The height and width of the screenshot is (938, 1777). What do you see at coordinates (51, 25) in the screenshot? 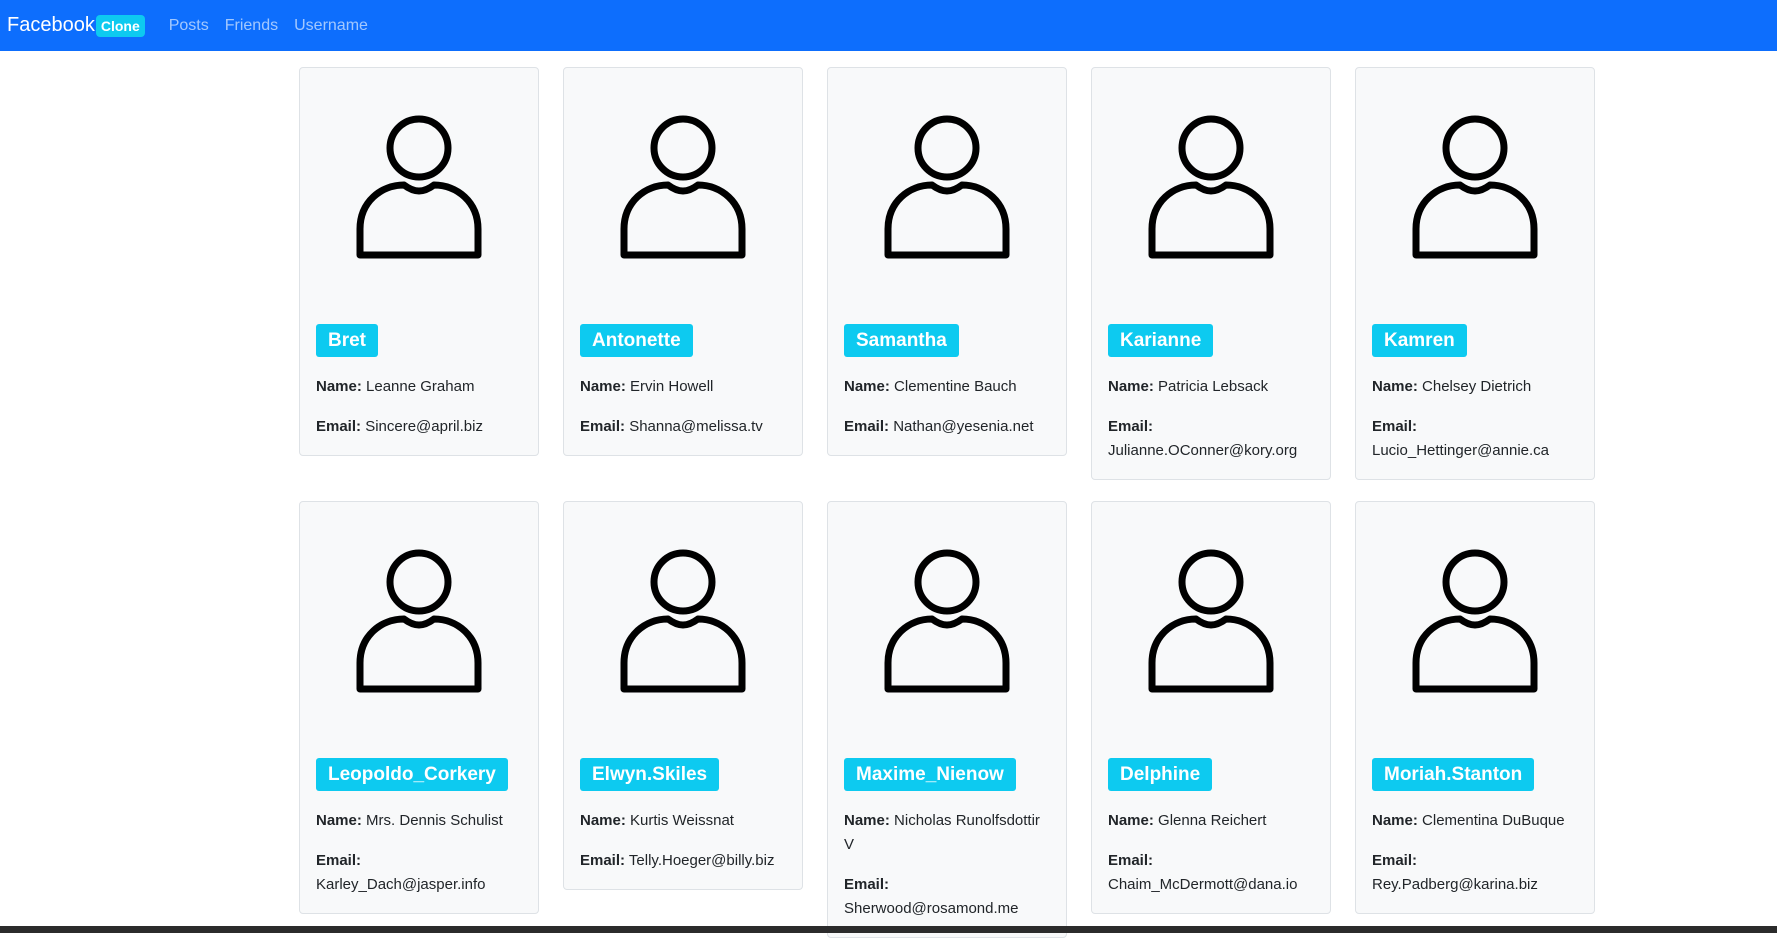
I see `brand-text: Facebook` at bounding box center [51, 25].